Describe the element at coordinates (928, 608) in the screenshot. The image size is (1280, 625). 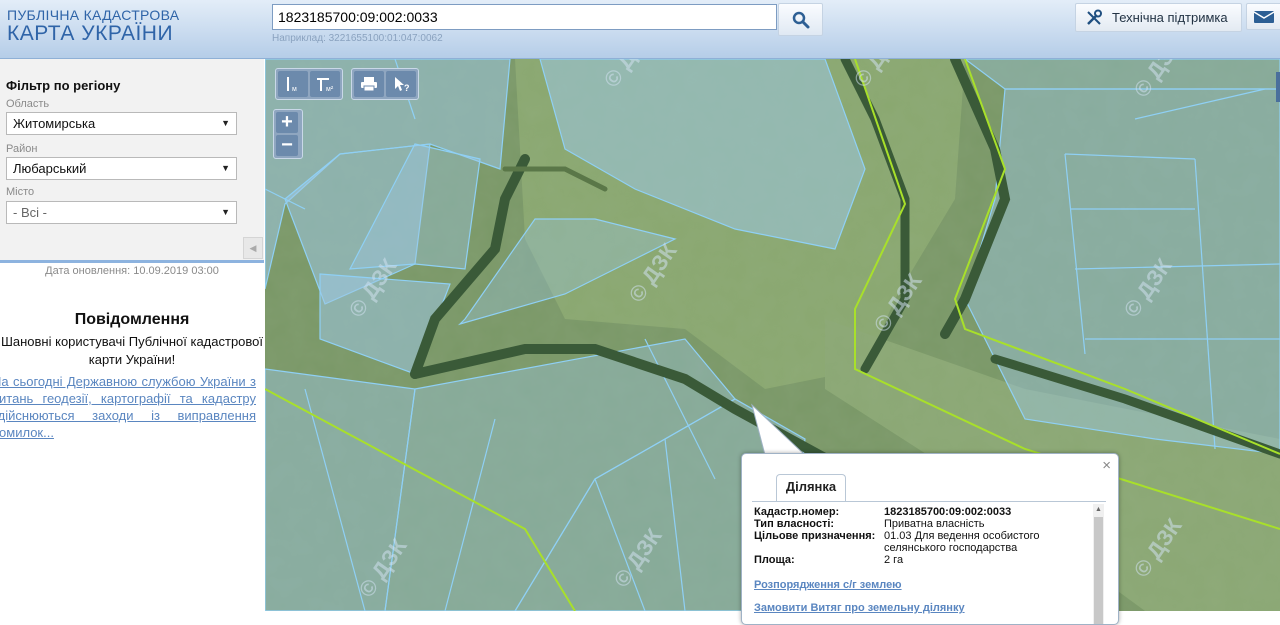
I see `order-extract-link: Замовити Витяг про земельну ділянку` at that location.